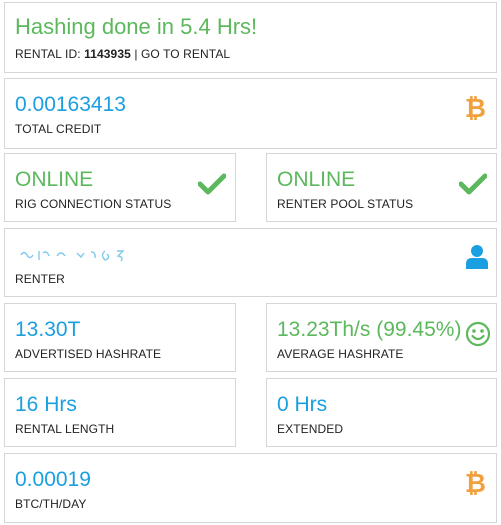 Image resolution: width=501 pixels, height=525 pixels. What do you see at coordinates (107, 54) in the screenshot?
I see `rental-id-value: 1143935` at bounding box center [107, 54].